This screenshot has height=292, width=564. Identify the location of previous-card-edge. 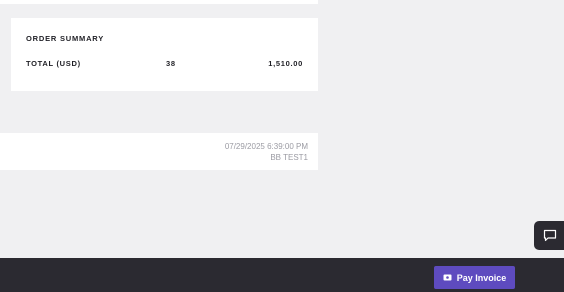
(159, 2).